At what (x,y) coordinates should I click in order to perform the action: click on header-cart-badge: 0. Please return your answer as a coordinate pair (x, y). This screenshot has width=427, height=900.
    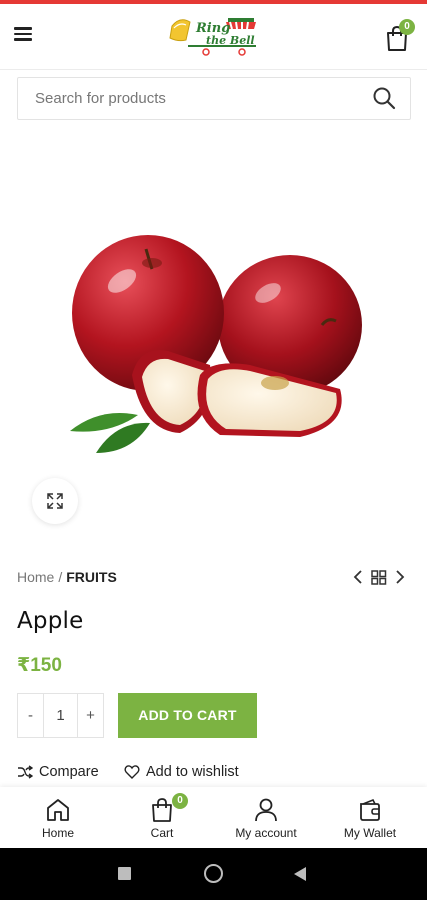
    Looking at the image, I should click on (407, 27).